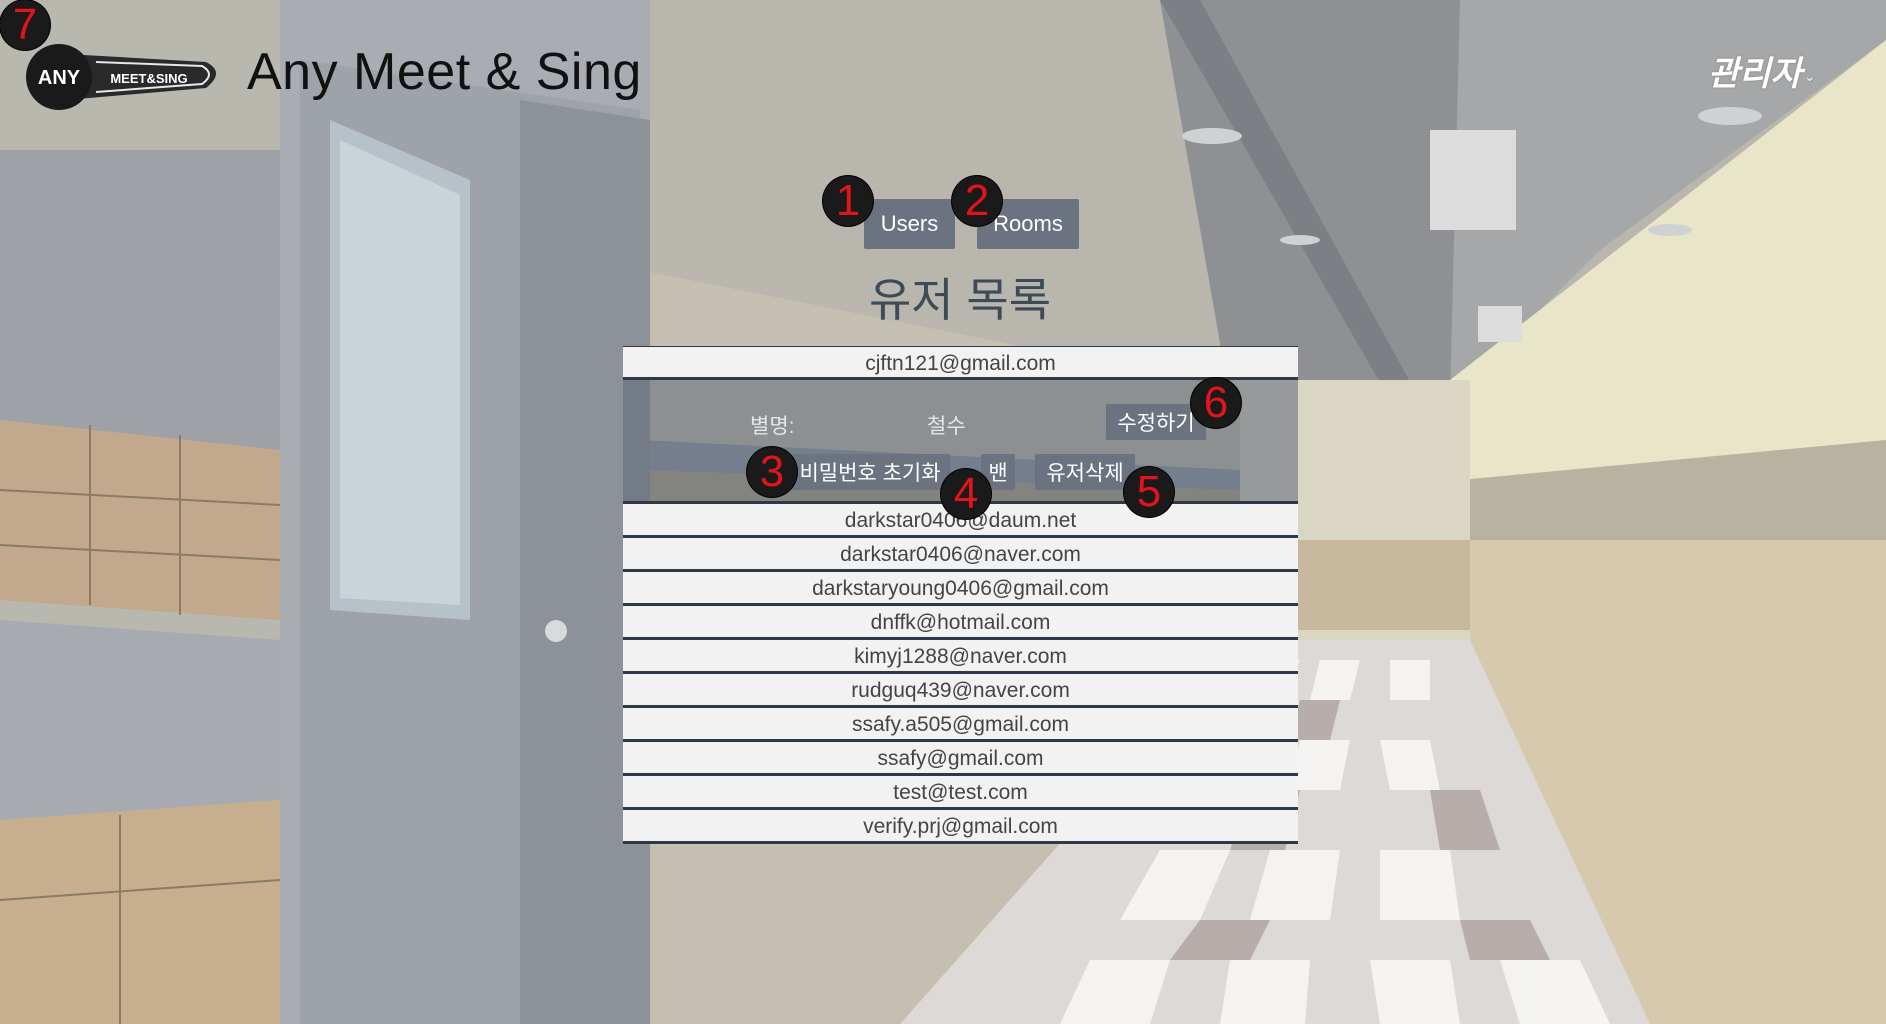  I want to click on user-row: test@test.com, so click(960, 793).